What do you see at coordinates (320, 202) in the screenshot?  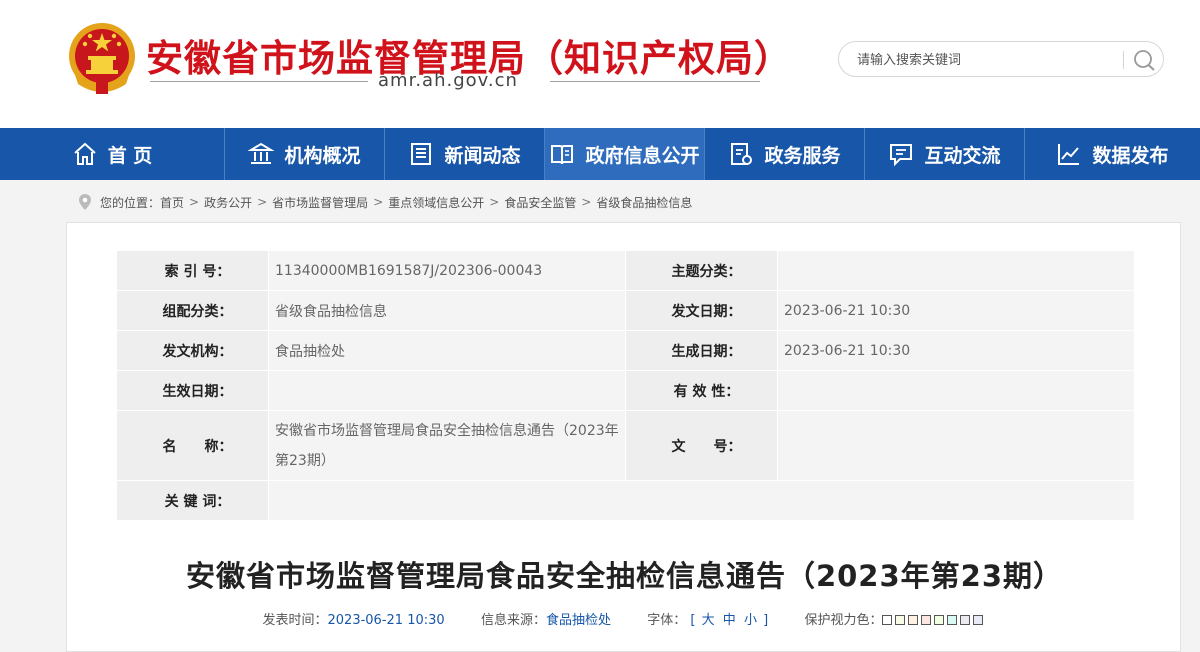 I see `breadcrumb-item: 省市场监督管理局` at bounding box center [320, 202].